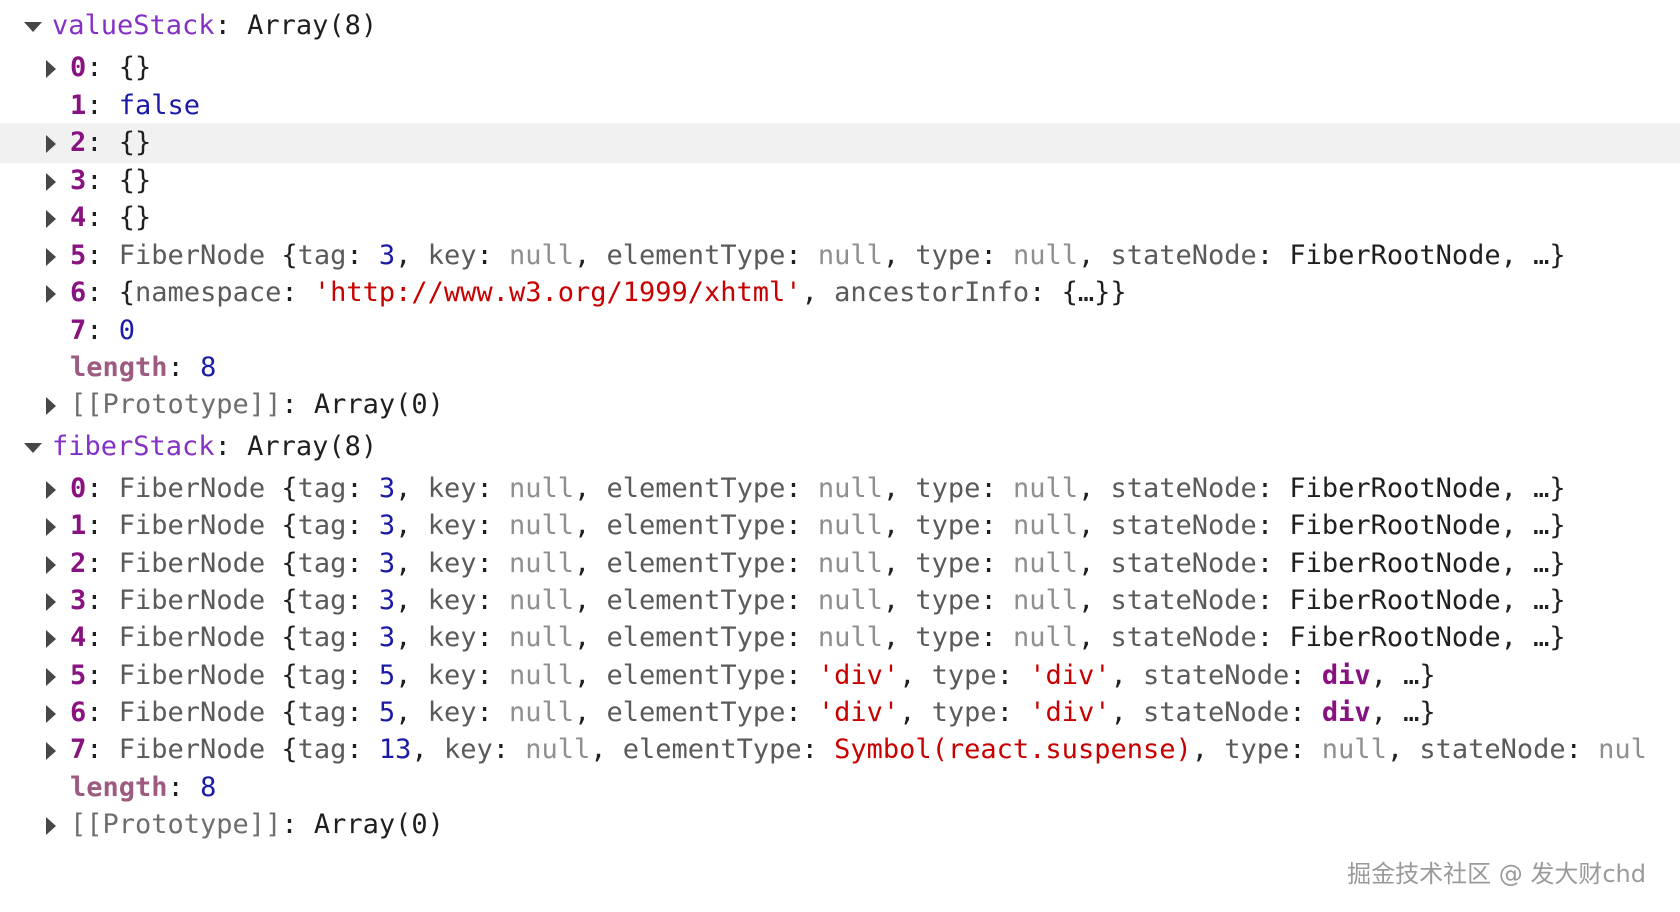 The width and height of the screenshot is (1680, 912). I want to click on tree-row: 4: {}, so click(840, 218).